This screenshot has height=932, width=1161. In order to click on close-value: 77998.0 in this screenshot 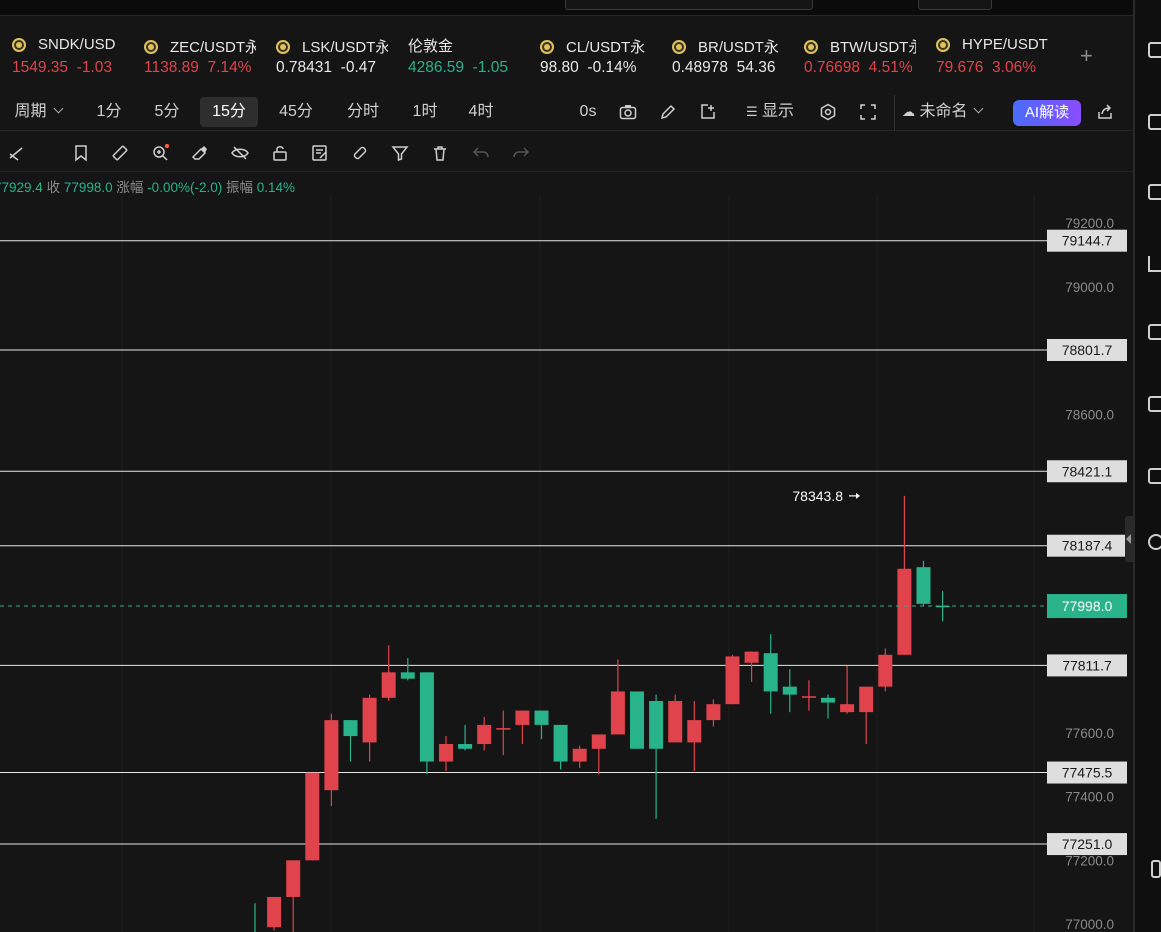, I will do `click(88, 187)`.